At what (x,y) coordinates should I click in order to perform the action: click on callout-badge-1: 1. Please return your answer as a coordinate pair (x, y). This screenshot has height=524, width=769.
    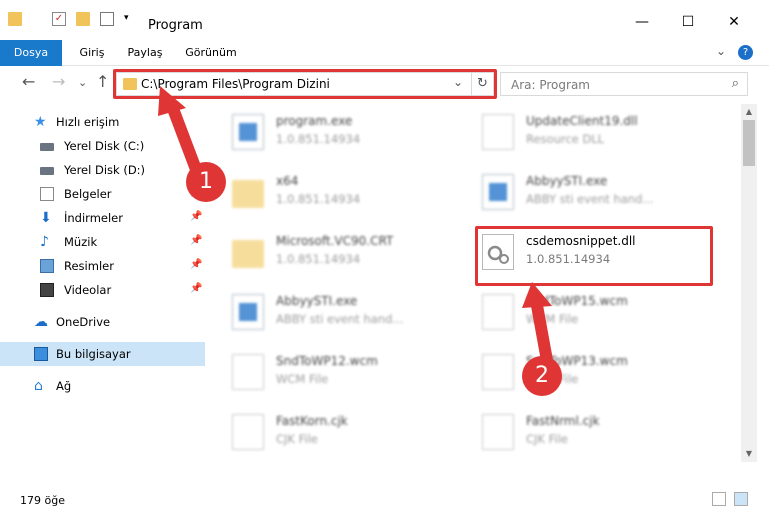
    Looking at the image, I should click on (206, 182).